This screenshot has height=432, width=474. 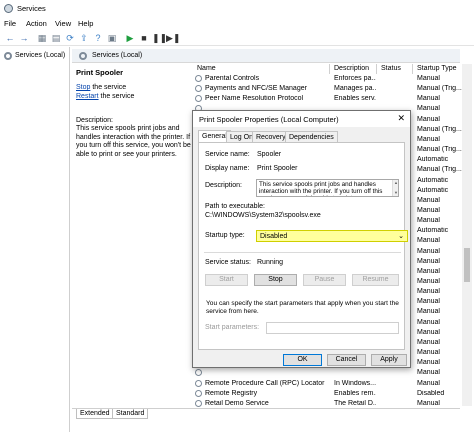 I want to click on export-list-icon: ⇪, so click(x=84, y=38).